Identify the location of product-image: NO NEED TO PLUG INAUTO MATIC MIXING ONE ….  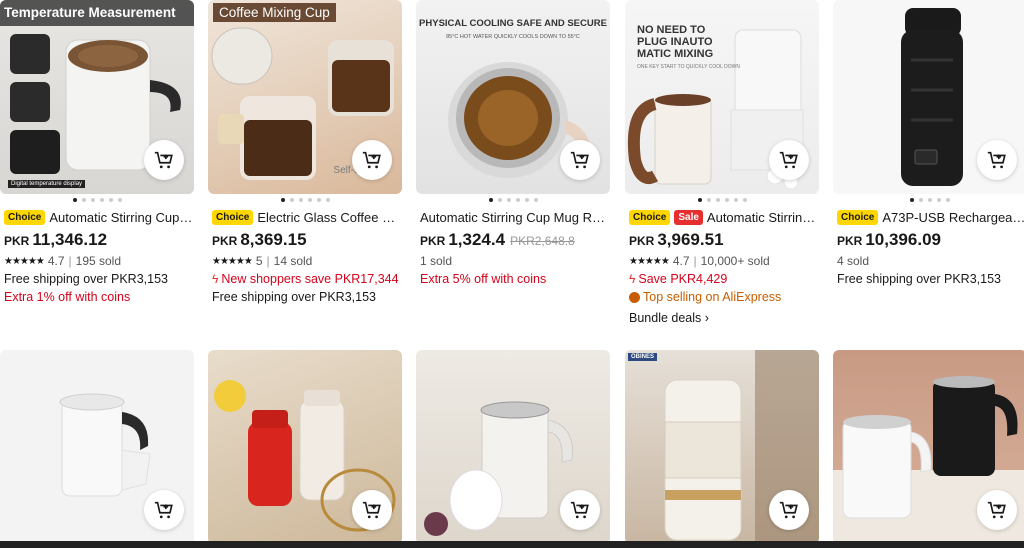
(722, 97).